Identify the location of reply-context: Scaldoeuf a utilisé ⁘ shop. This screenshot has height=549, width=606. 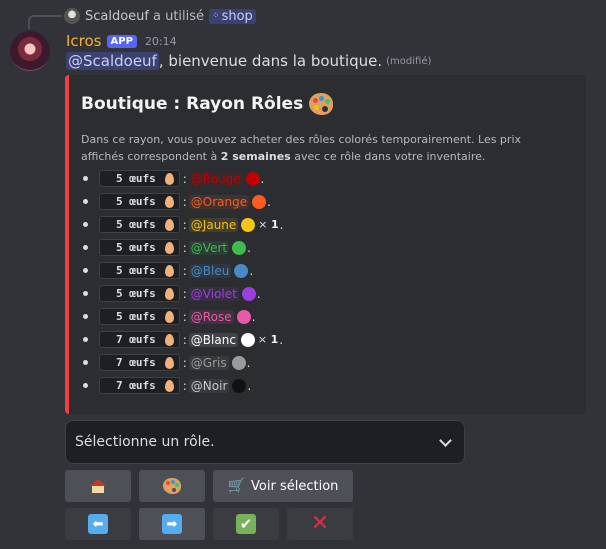
(160, 16).